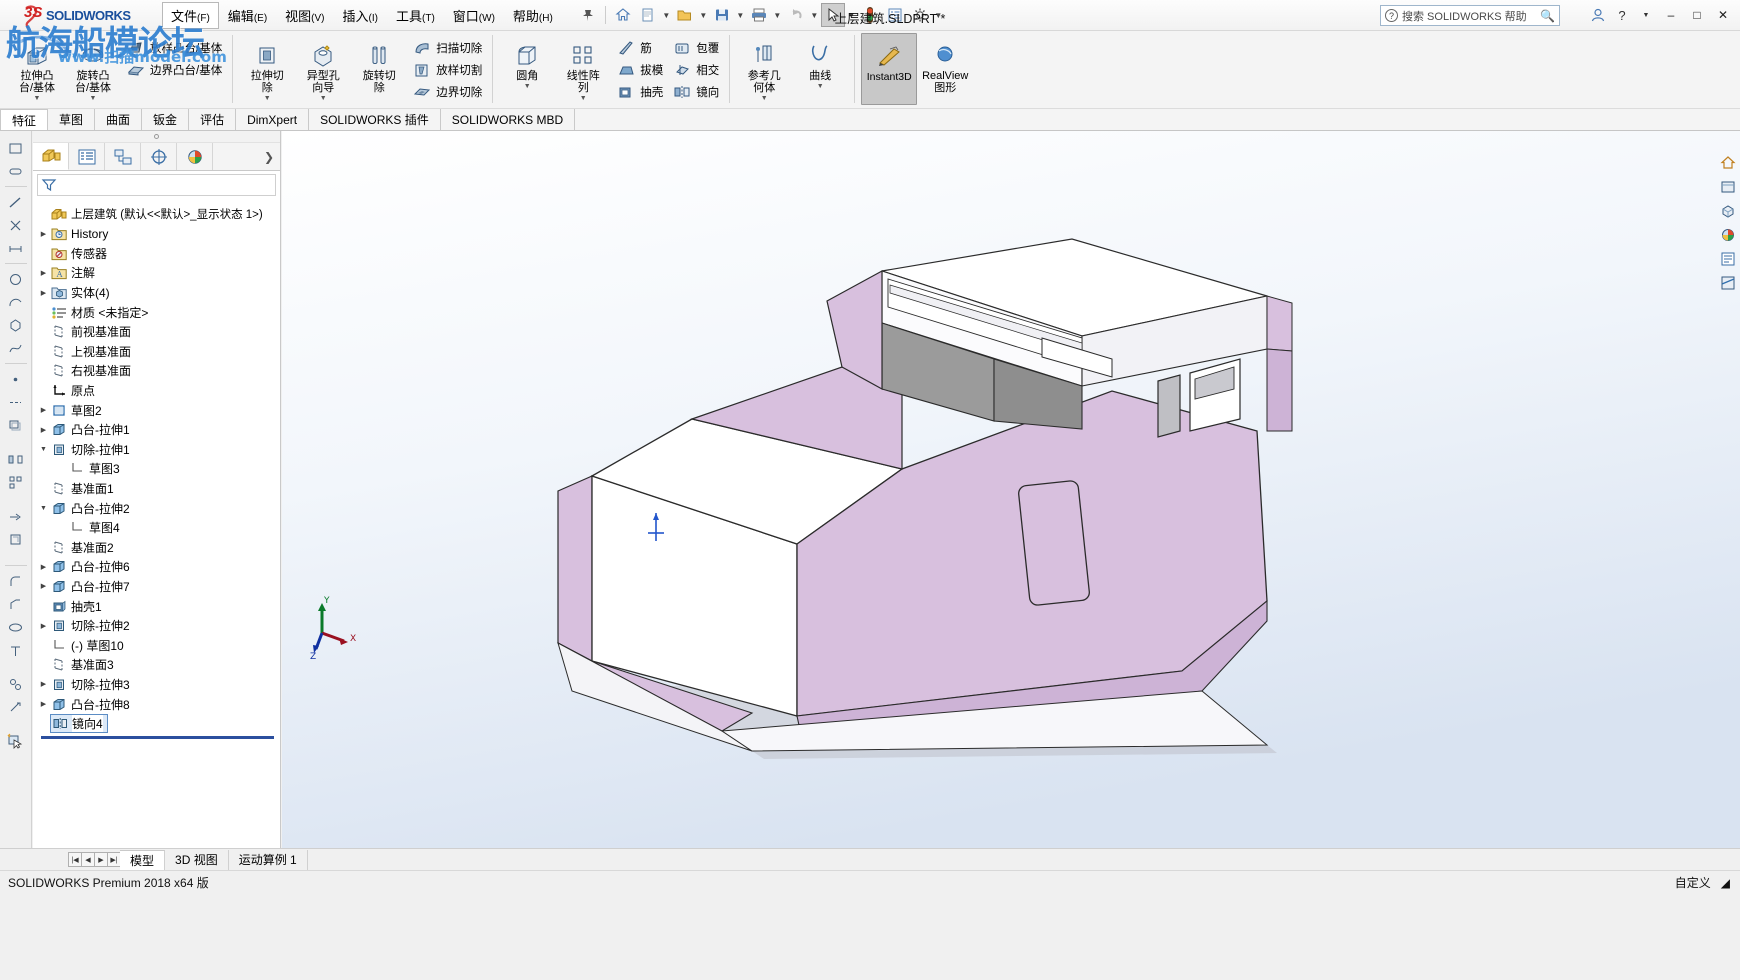  What do you see at coordinates (195, 156) in the screenshot?
I see `display-manager-tab` at bounding box center [195, 156].